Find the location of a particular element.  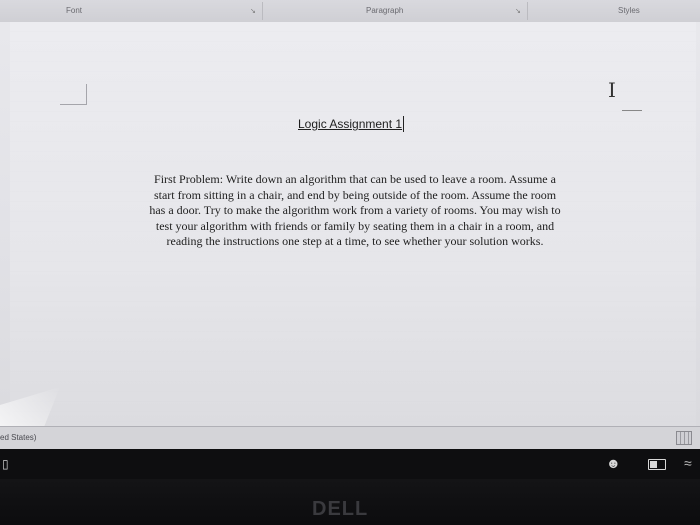

wifi-icon: ≈ is located at coordinates (688, 463).